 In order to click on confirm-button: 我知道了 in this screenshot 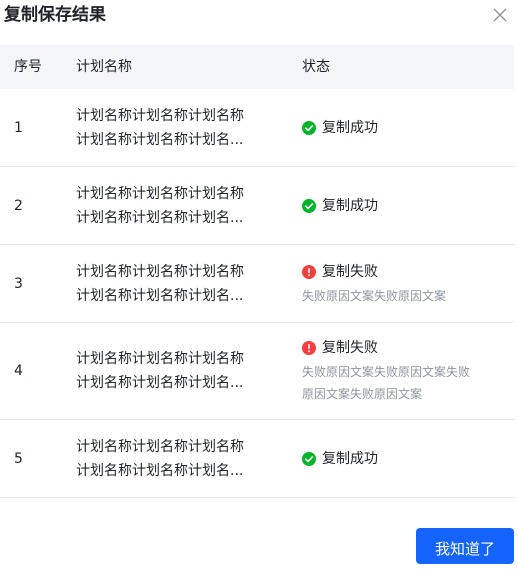, I will do `click(465, 546)`.